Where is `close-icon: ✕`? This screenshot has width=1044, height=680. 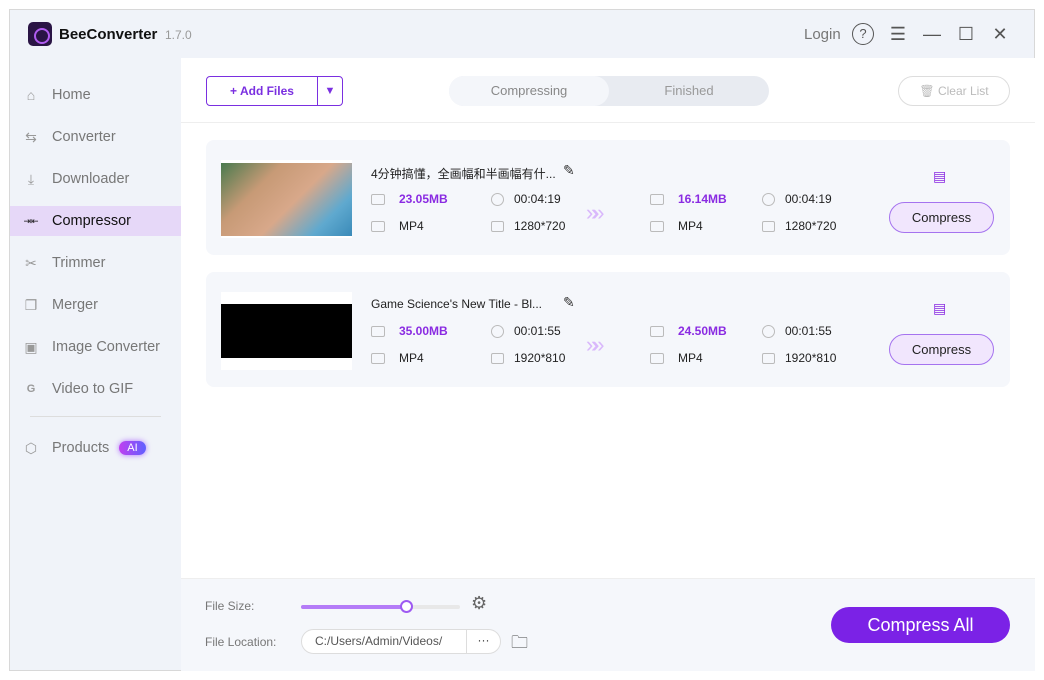 close-icon: ✕ is located at coordinates (1000, 34).